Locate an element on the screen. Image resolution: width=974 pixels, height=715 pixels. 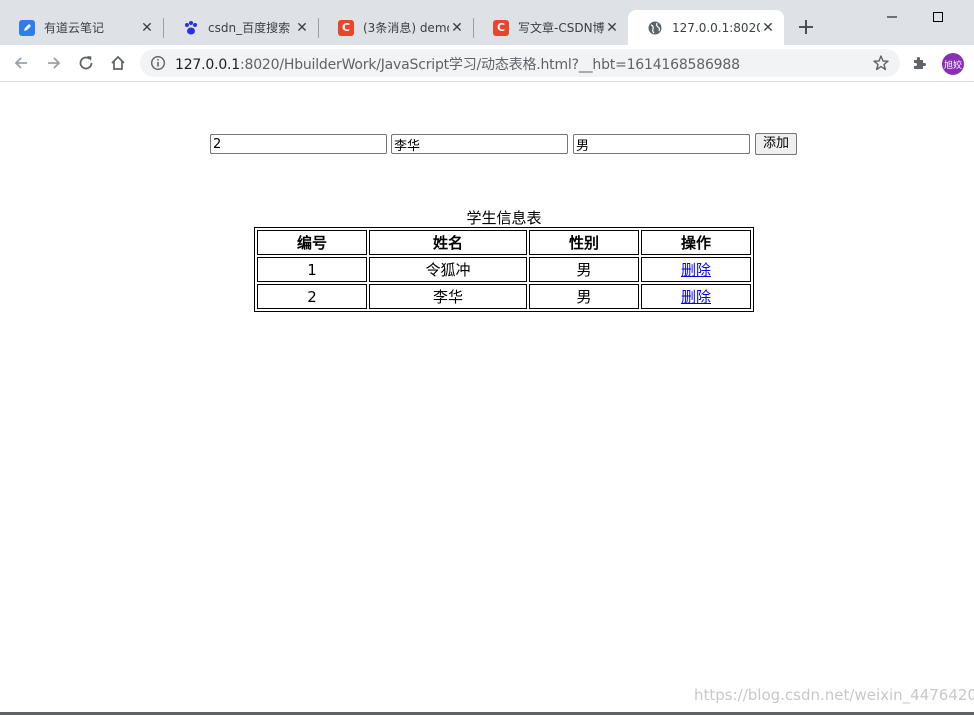
baidu-paw-icon is located at coordinates (191, 28).